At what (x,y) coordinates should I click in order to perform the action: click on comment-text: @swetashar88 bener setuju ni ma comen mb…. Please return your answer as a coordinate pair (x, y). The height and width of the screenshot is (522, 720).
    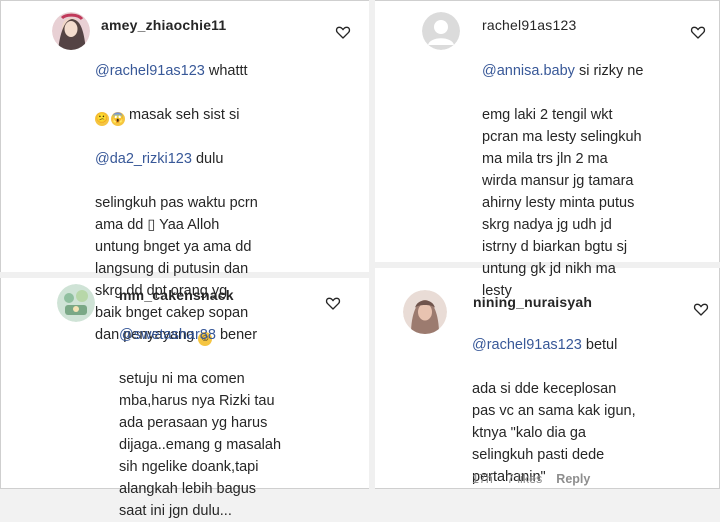
    Looking at the image, I should click on (200, 423).